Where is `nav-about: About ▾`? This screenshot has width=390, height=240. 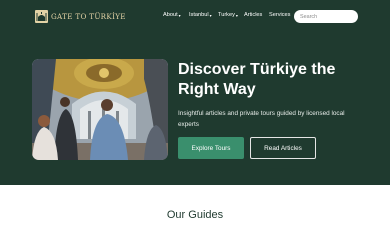
nav-about: About ▾ is located at coordinates (172, 15).